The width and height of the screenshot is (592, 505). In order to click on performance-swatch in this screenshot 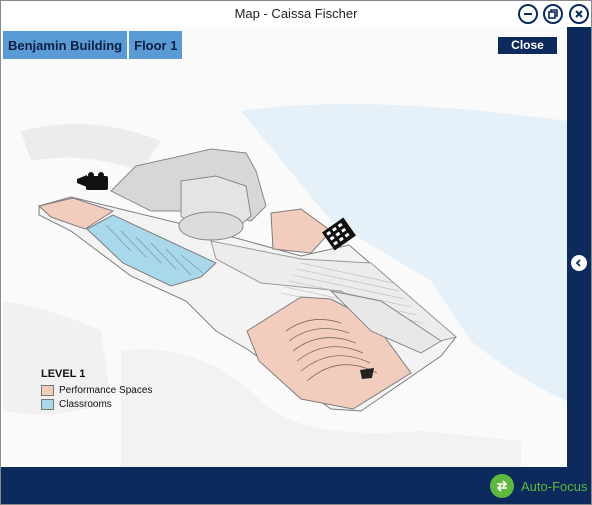, I will do `click(47, 390)`.